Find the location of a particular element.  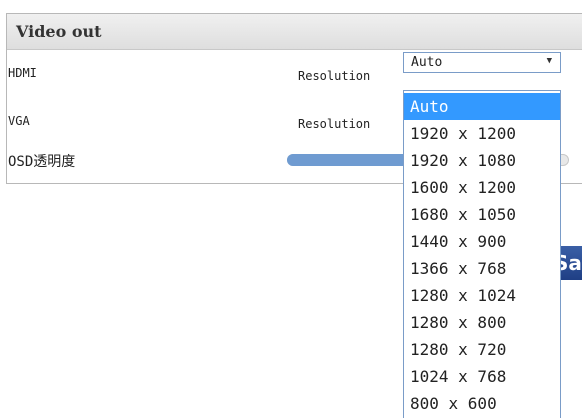

dropdown-option: 1920 x 1080 is located at coordinates (482, 160).